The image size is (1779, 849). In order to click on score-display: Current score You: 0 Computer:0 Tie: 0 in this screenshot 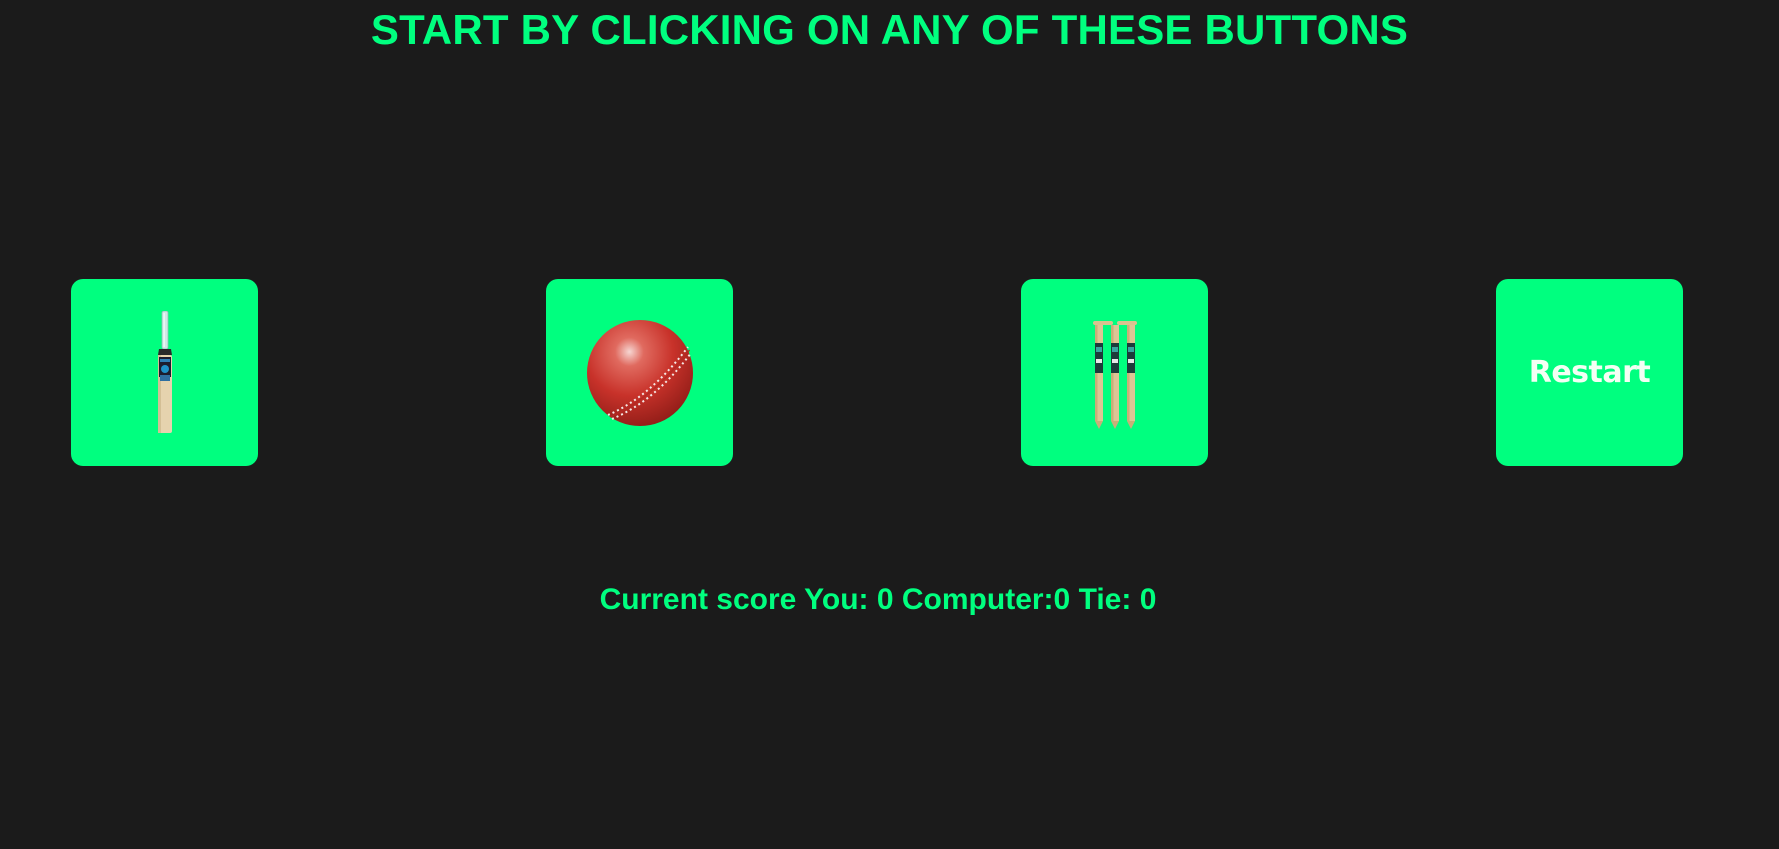, I will do `click(878, 599)`.